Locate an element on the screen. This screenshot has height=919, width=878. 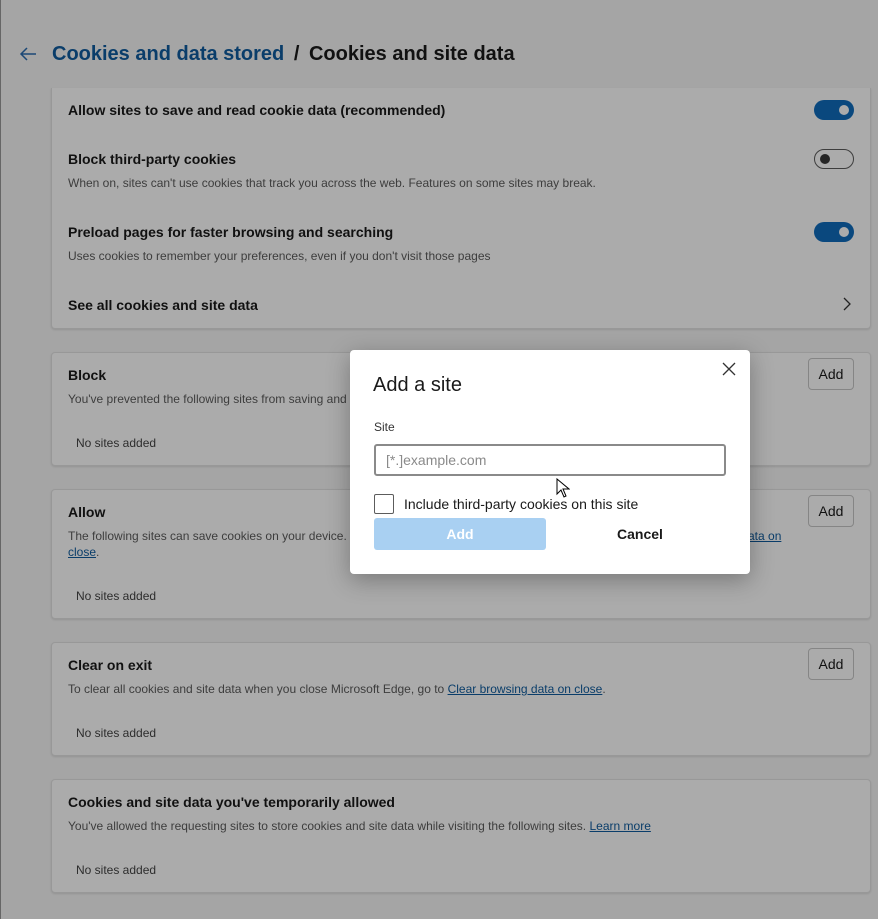
close-icon is located at coordinates (729, 369).